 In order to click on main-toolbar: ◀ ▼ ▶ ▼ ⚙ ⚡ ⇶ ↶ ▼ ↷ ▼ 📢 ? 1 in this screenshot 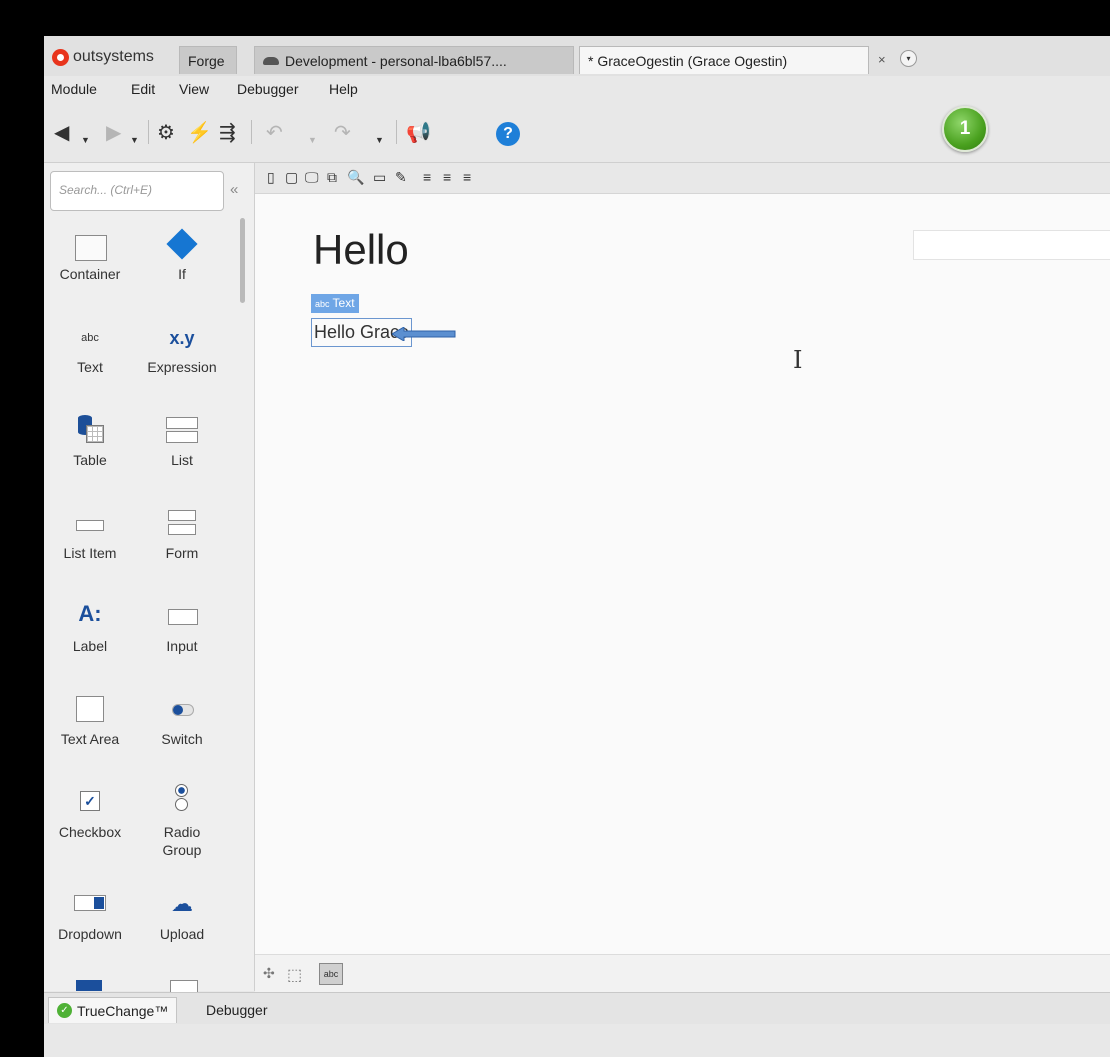, I will do `click(577, 132)`.